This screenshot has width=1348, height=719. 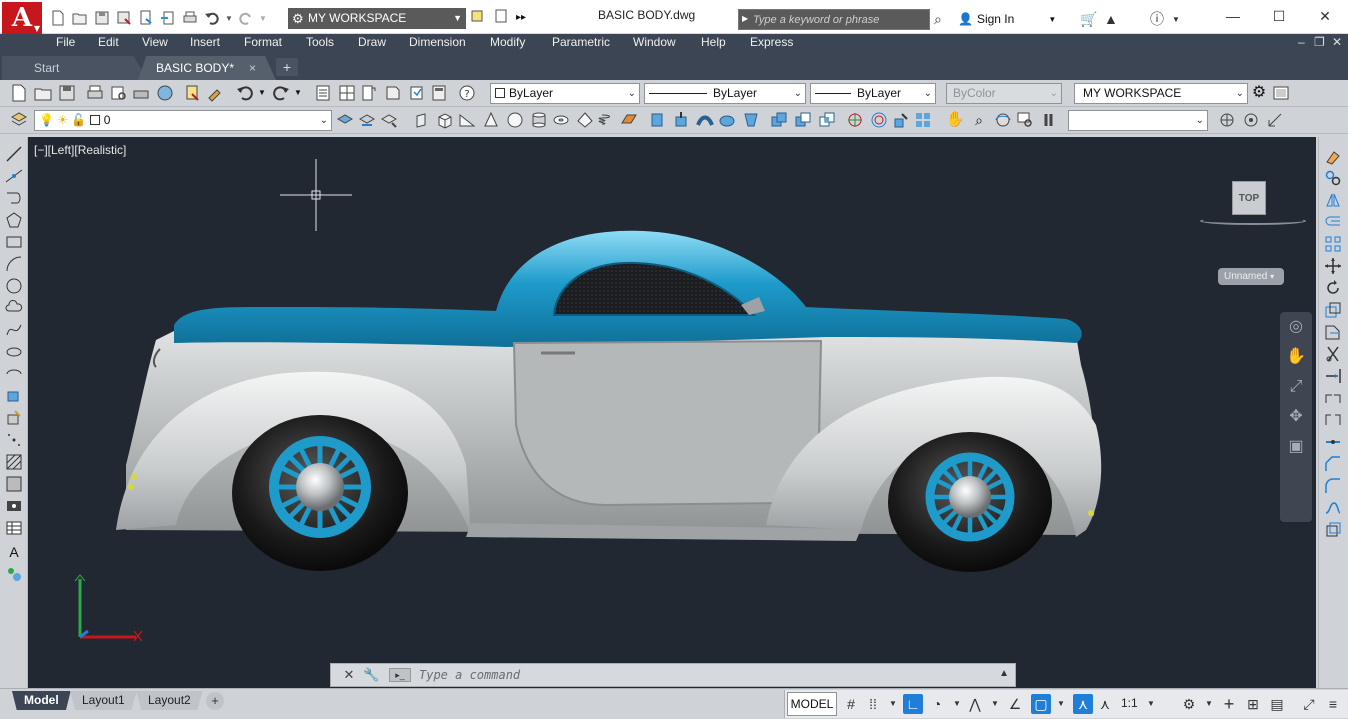 I want to click on polyline-icon, so click(x=14, y=198).